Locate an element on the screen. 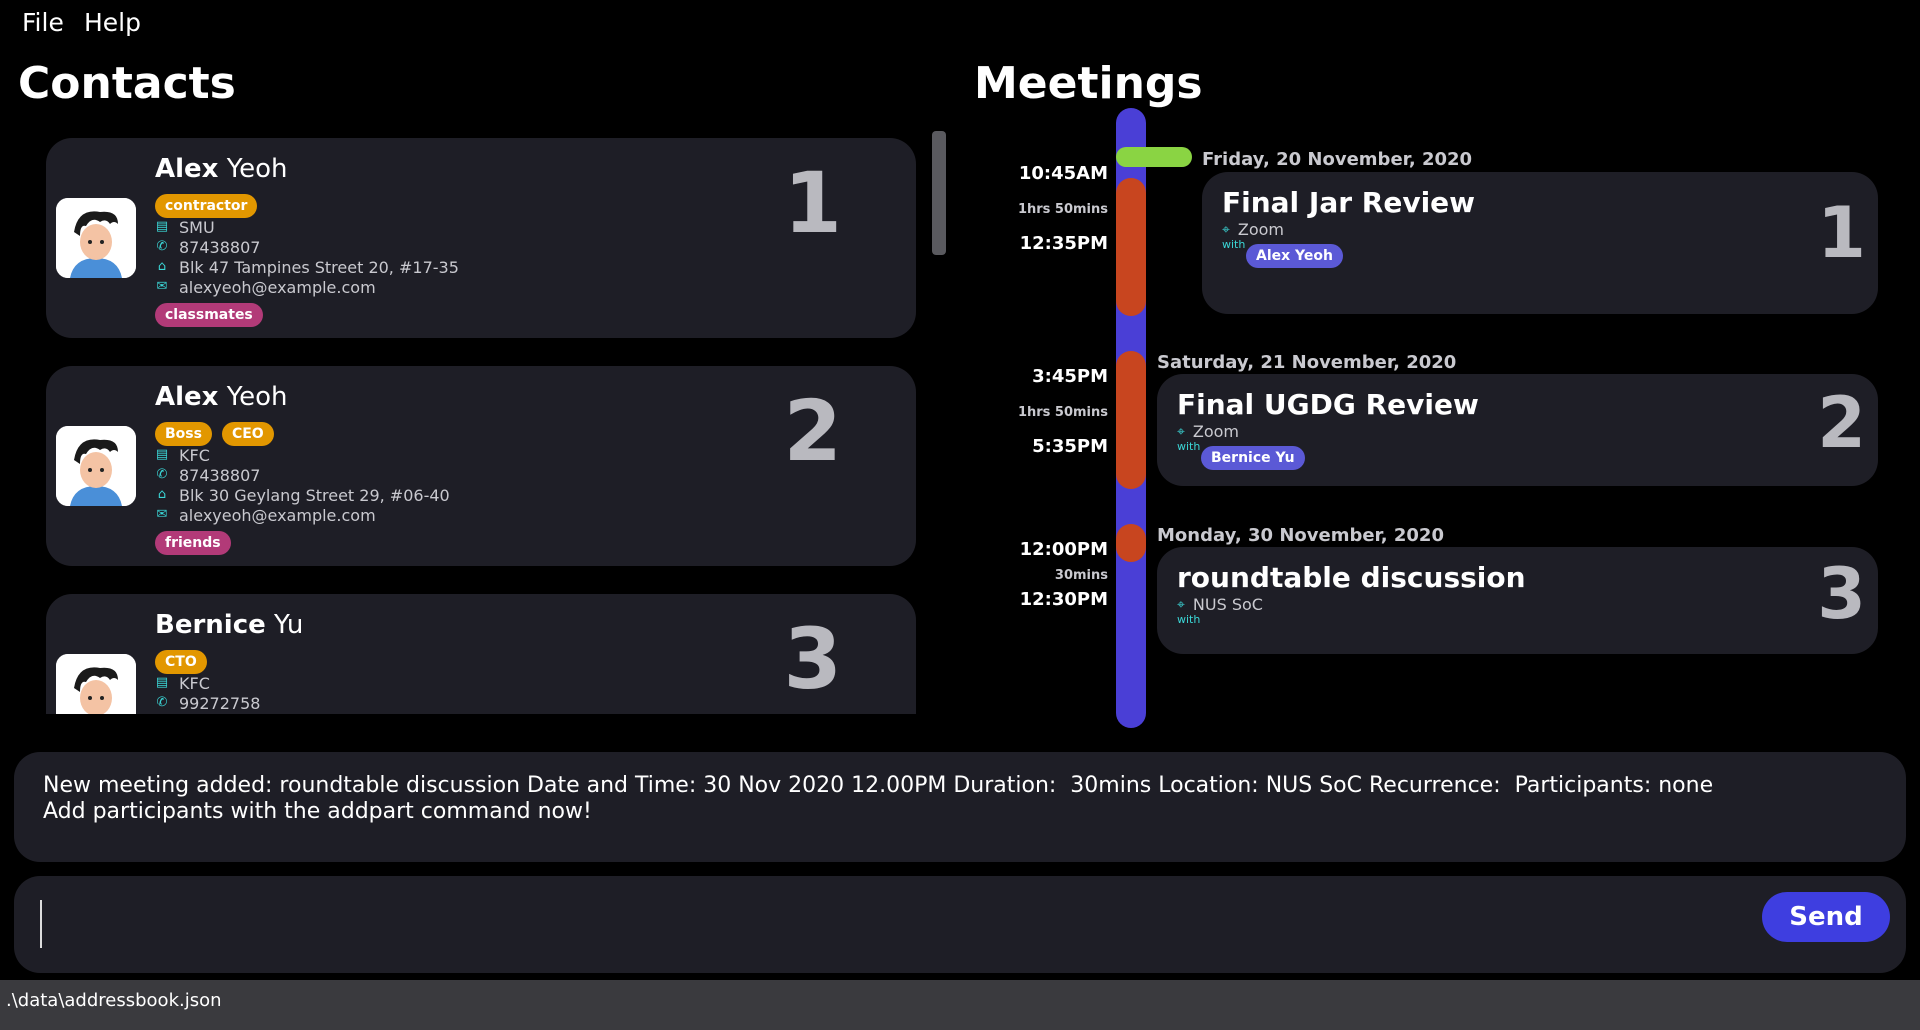 Image resolution: width=1920 pixels, height=1030 pixels. role-tags: contractor is located at coordinates (206, 206).